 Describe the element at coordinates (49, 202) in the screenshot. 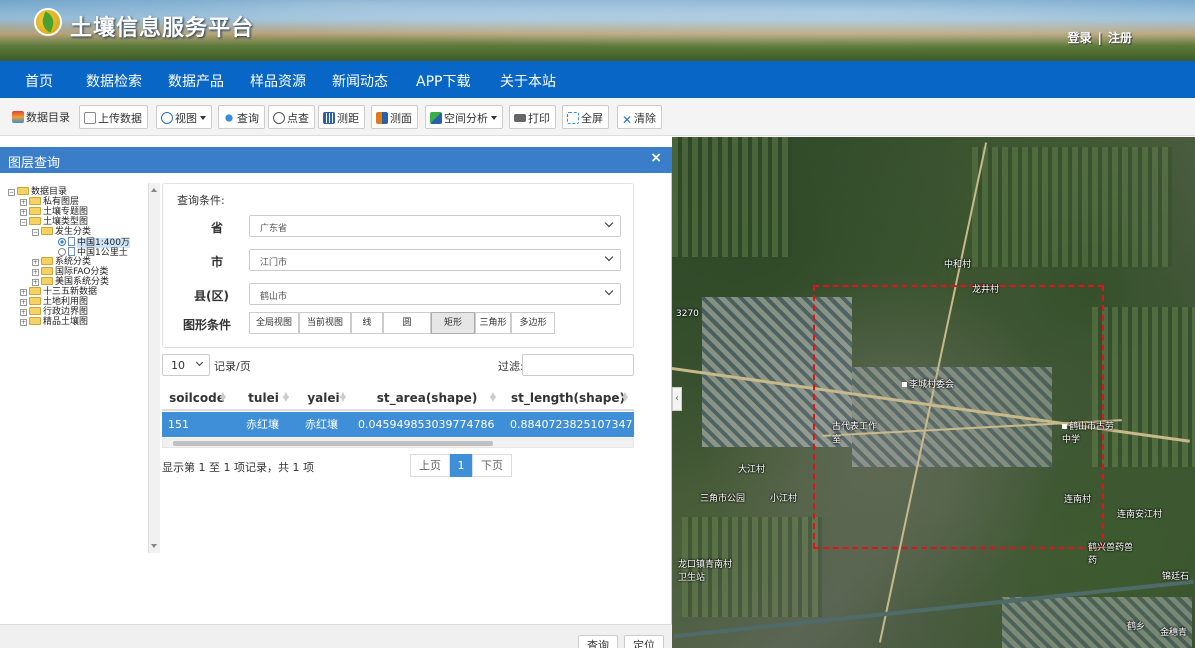

I see `tree-node-private: + 私有图层` at that location.